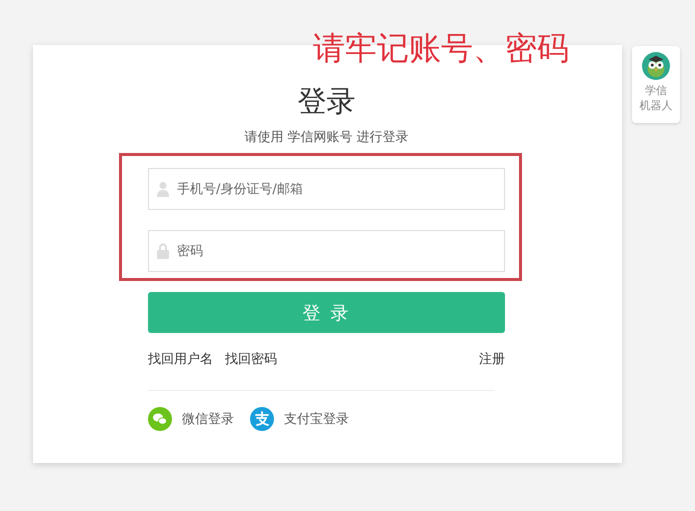 This screenshot has width=695, height=511. What do you see at coordinates (160, 419) in the screenshot?
I see `chat-bubbles-icon` at bounding box center [160, 419].